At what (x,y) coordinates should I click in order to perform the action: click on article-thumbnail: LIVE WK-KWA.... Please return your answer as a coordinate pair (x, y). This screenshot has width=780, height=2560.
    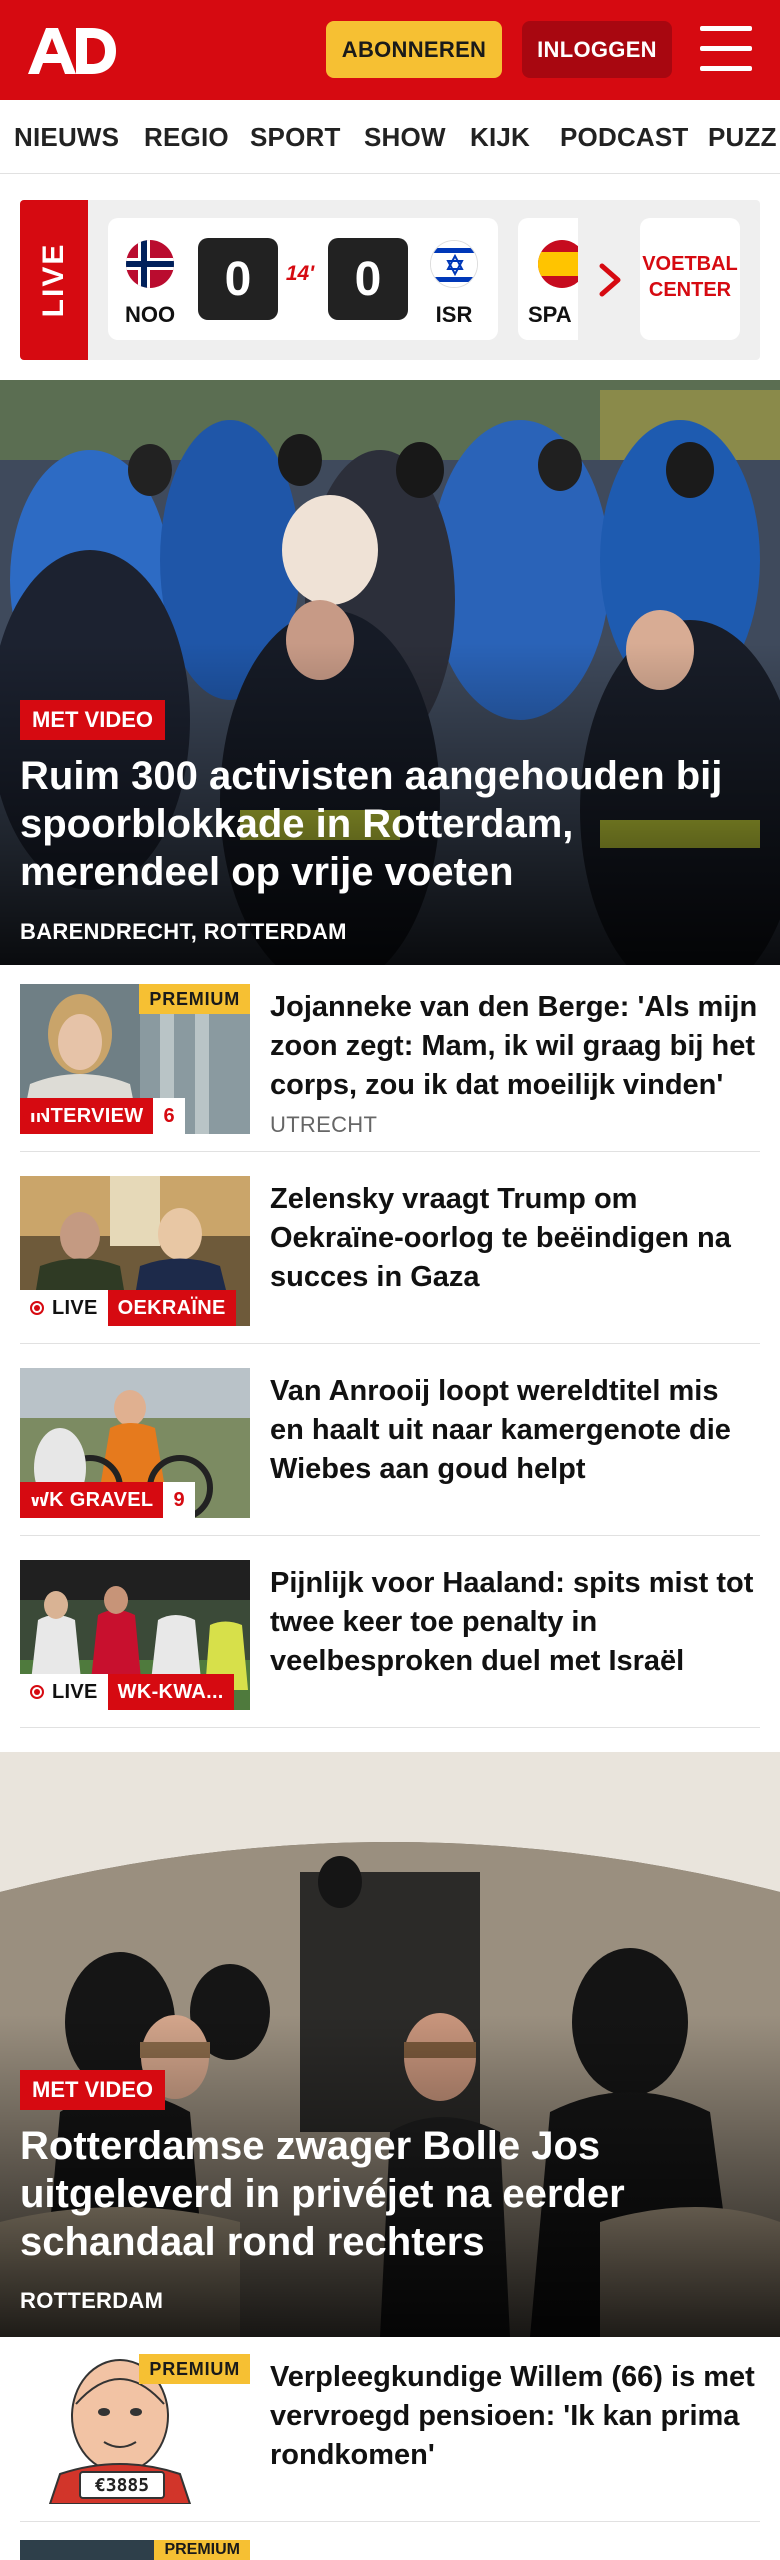
    Looking at the image, I should click on (135, 1635).